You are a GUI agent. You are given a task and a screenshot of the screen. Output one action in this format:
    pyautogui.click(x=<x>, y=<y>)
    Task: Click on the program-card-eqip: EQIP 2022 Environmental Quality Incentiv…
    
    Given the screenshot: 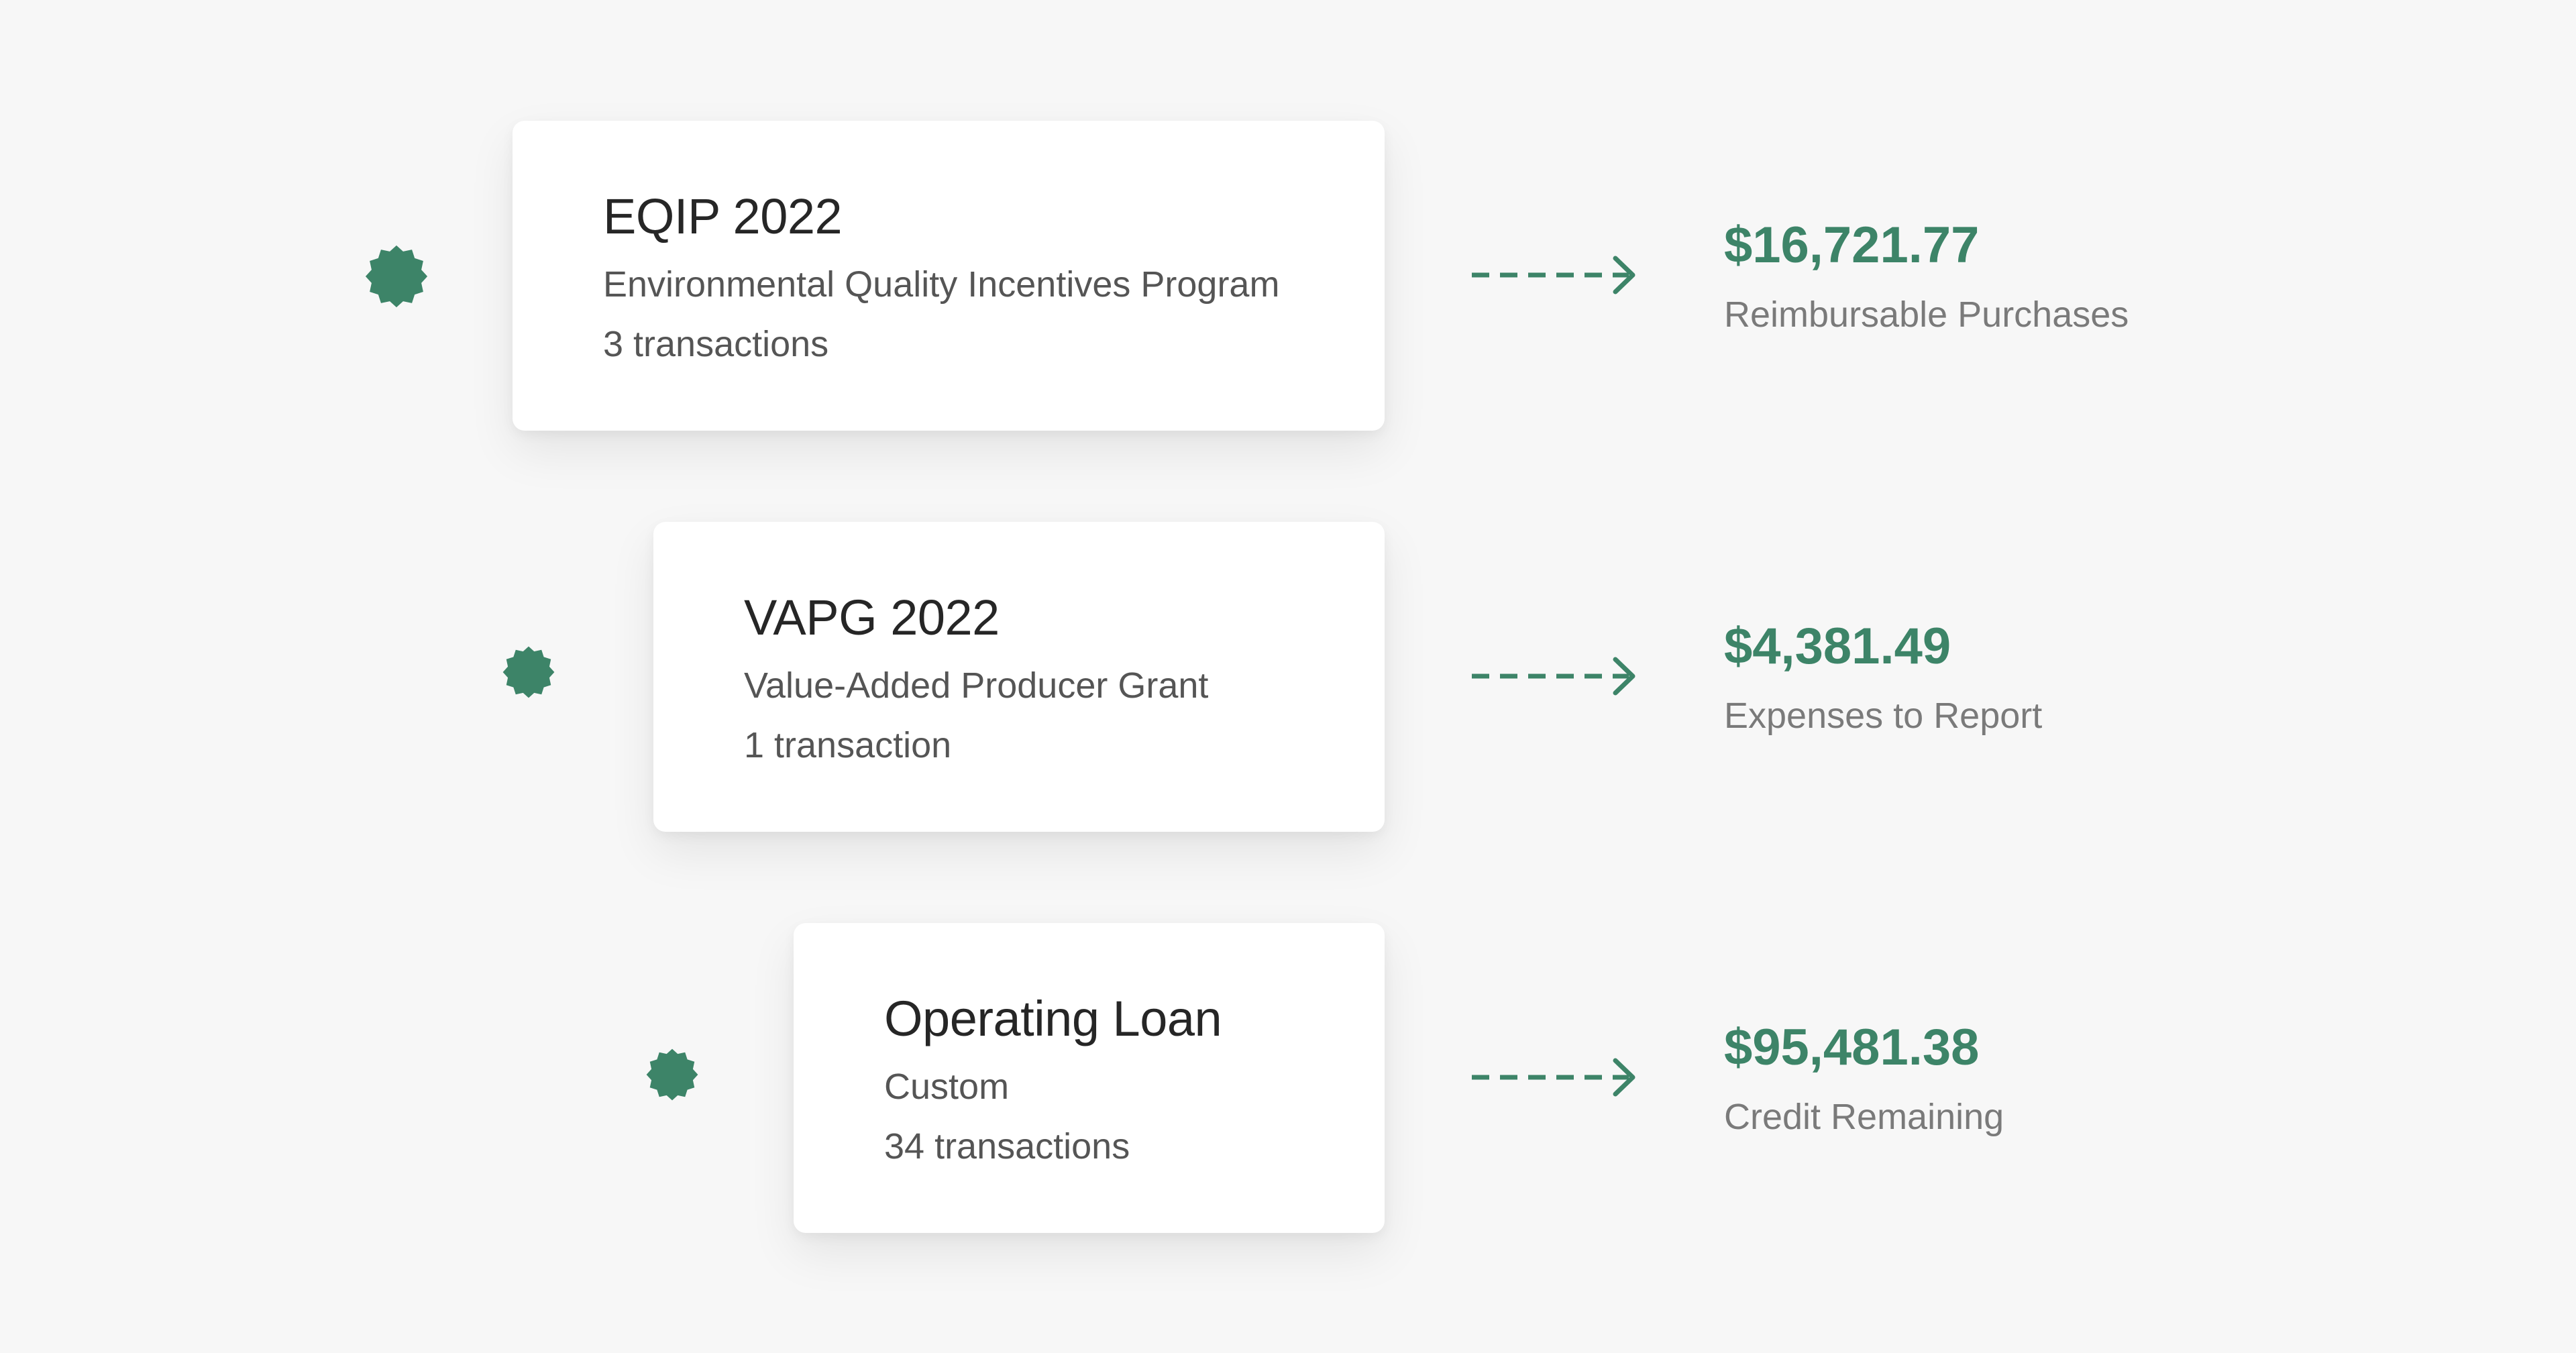 What is the action you would take?
    pyautogui.click(x=949, y=276)
    